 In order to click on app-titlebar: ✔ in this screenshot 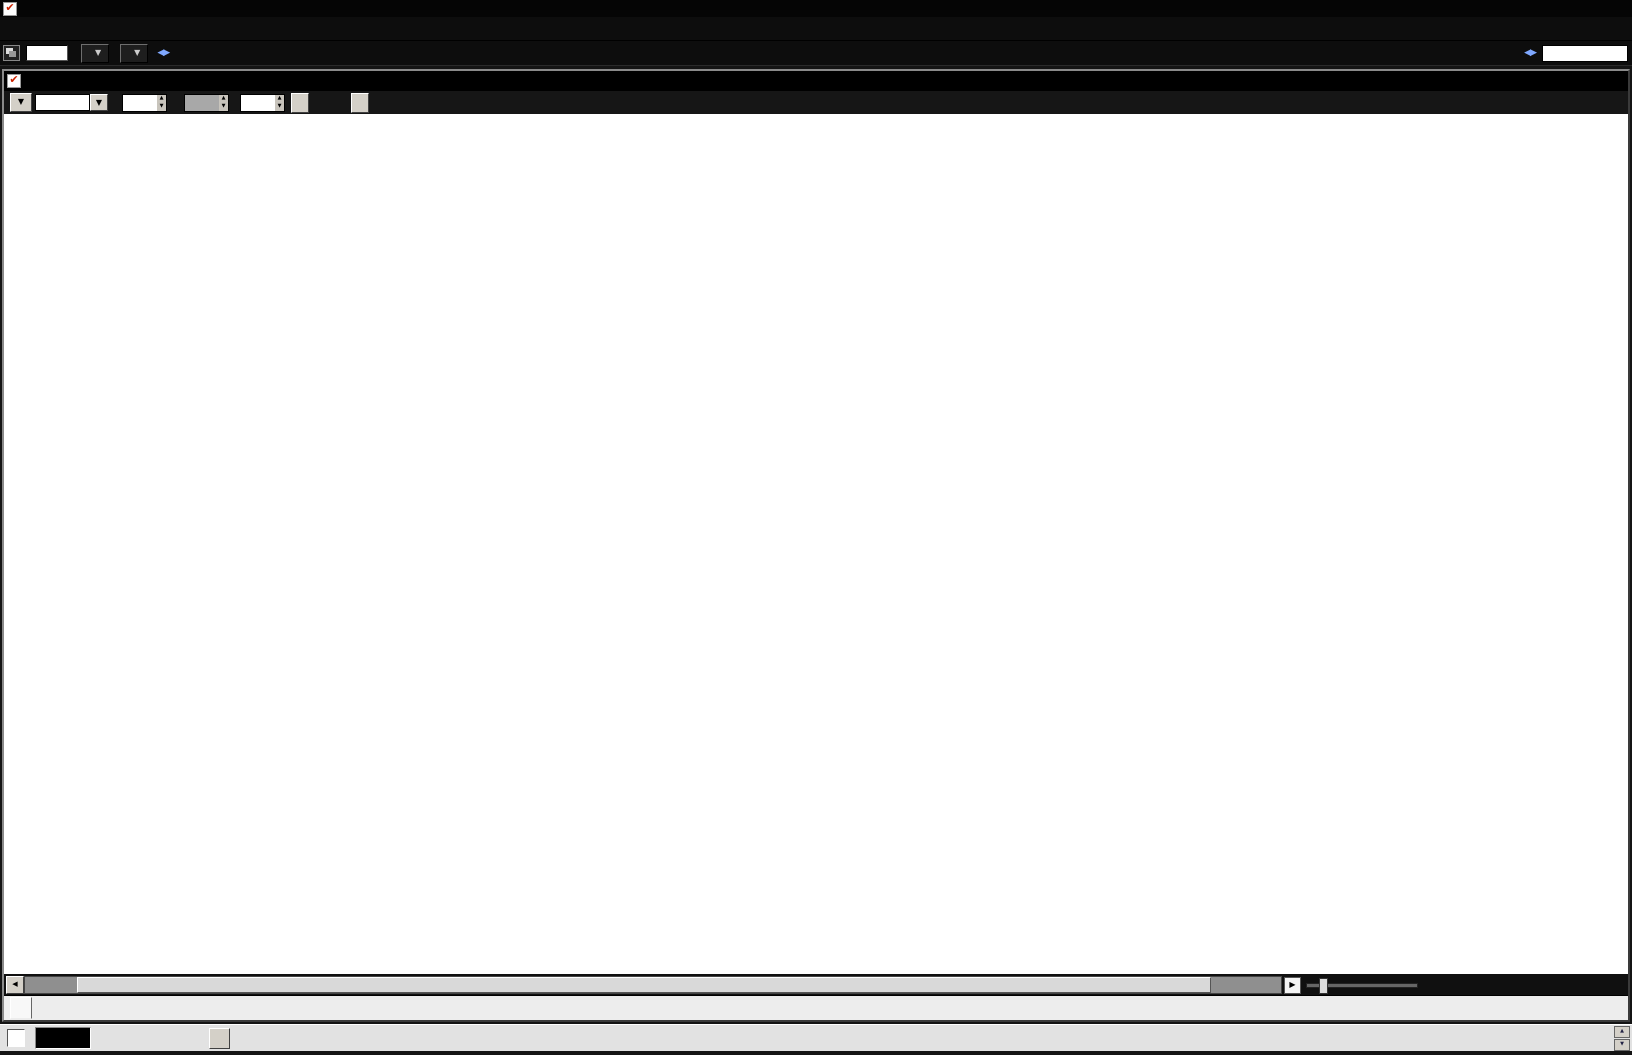, I will do `click(816, 8)`.